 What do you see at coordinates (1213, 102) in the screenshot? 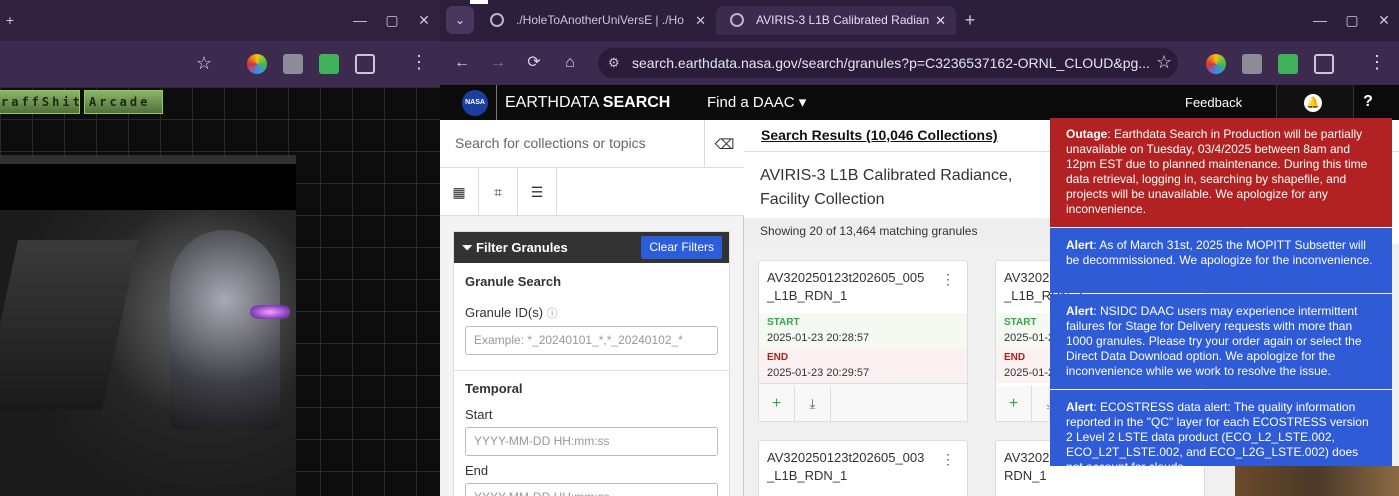
I see `feedback-link: Feedback` at bounding box center [1213, 102].